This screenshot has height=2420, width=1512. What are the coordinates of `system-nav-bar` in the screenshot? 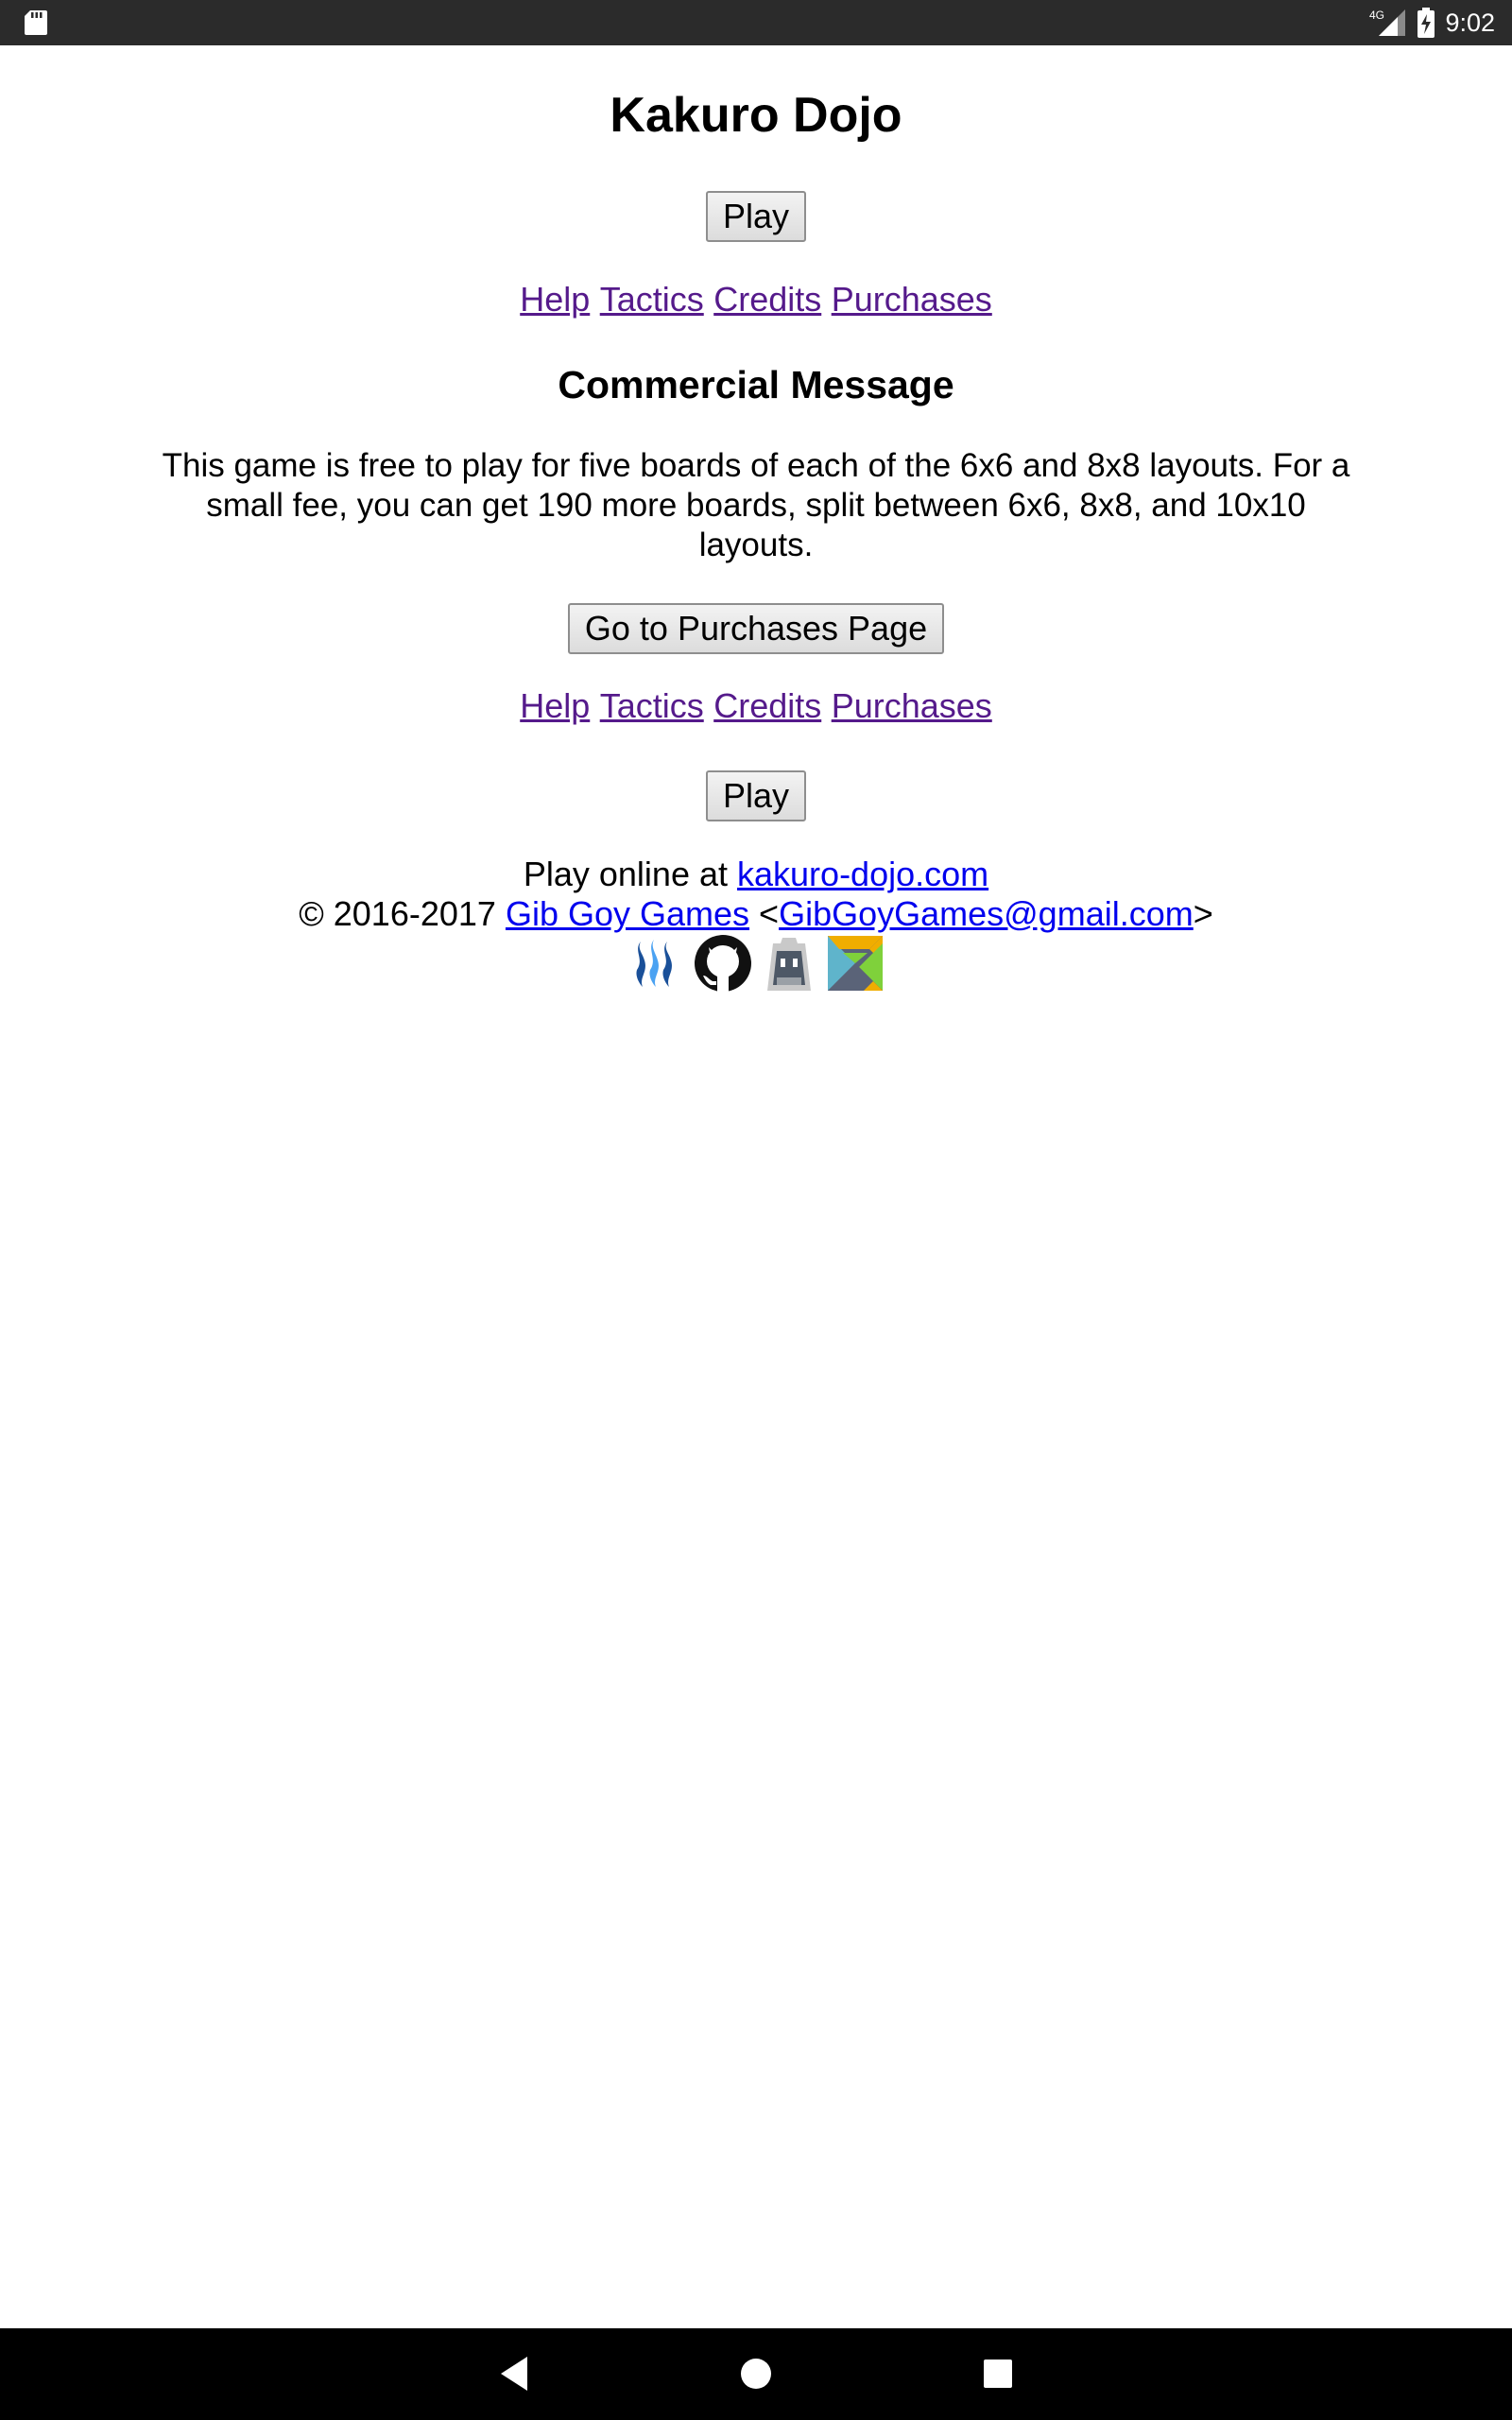 It's located at (756, 2374).